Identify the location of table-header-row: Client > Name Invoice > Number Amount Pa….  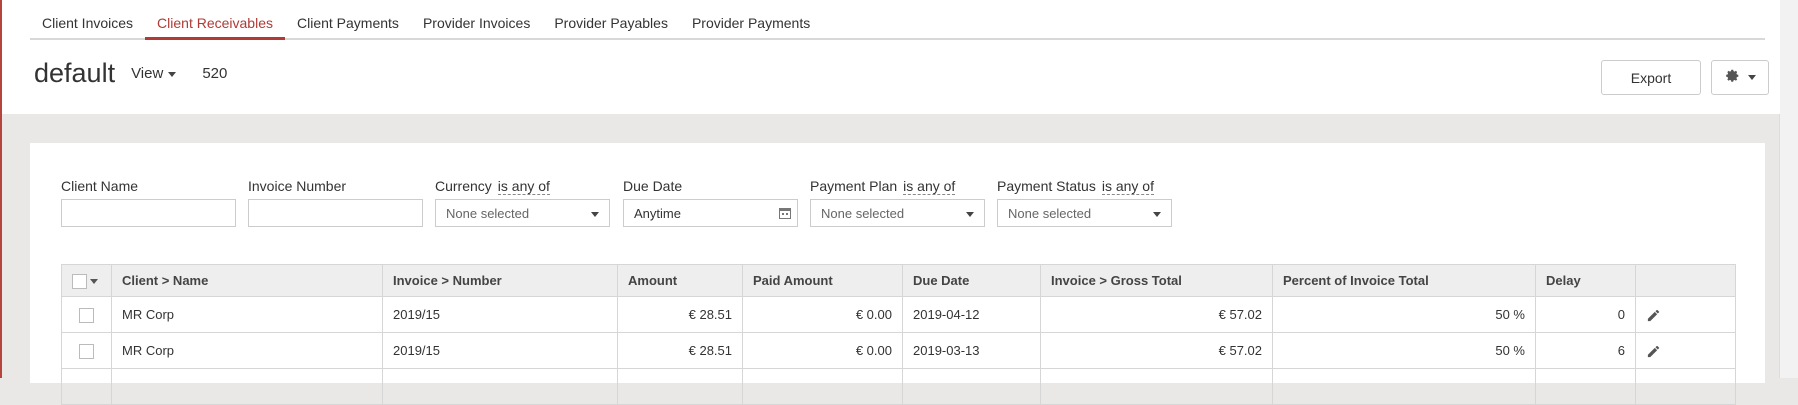
(898, 280).